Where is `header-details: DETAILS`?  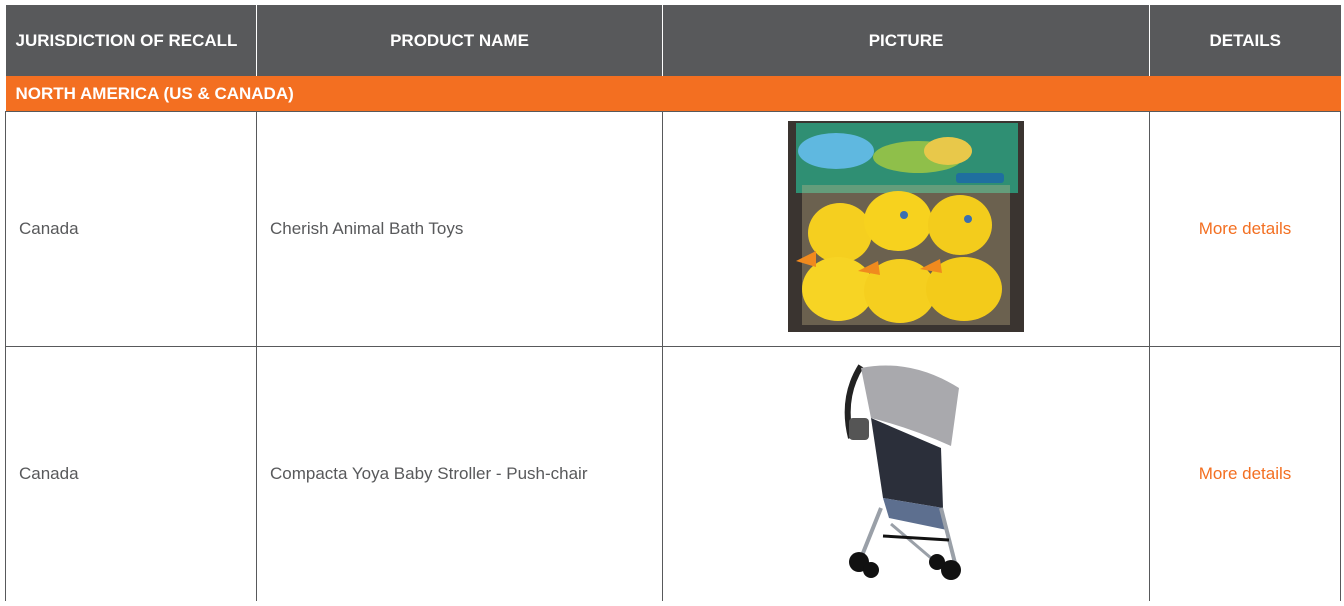
header-details: DETAILS is located at coordinates (1245, 40).